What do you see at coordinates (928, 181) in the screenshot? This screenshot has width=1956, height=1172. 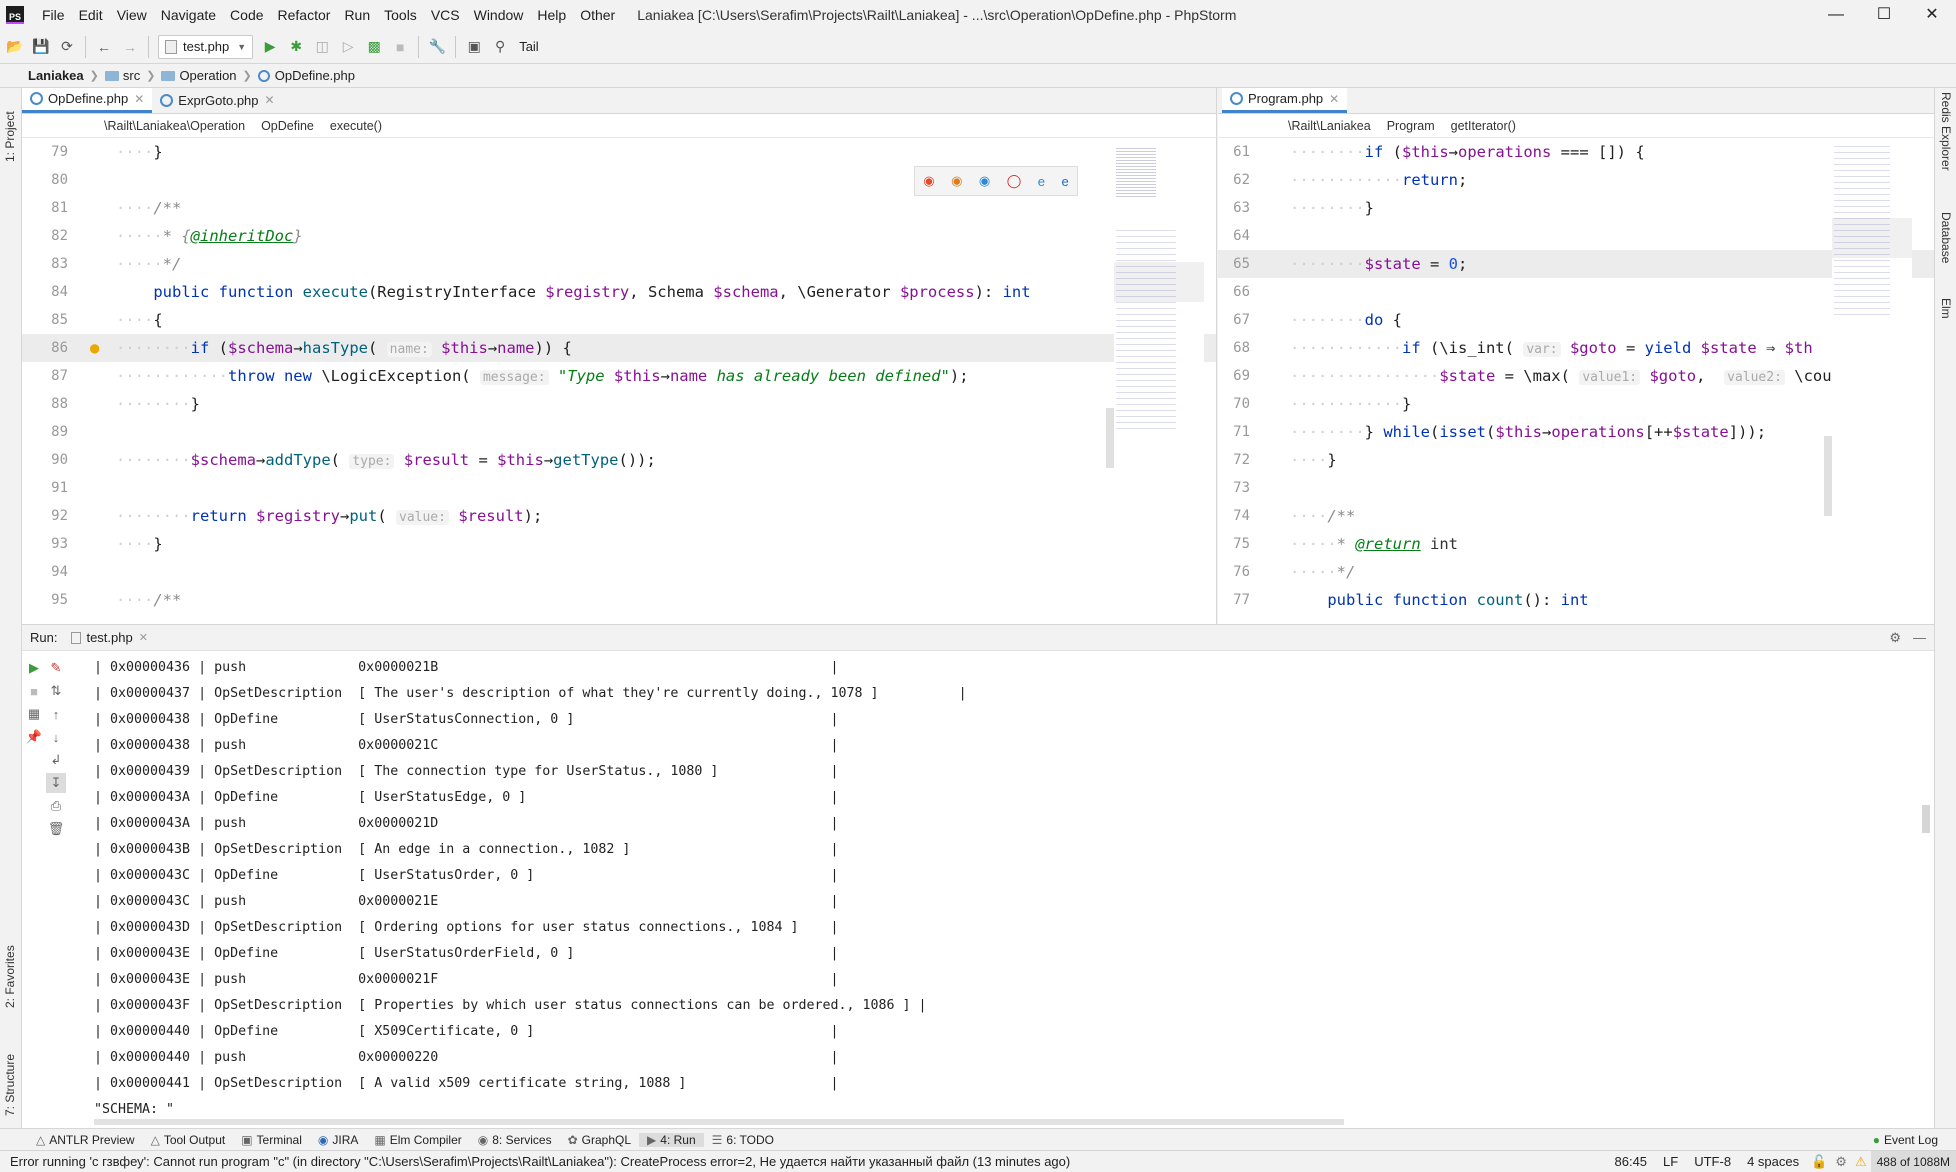 I see `chrome-icon: ◉` at bounding box center [928, 181].